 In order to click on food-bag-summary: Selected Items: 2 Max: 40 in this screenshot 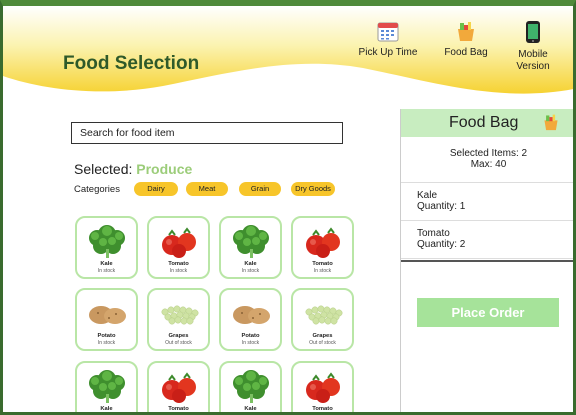, I will do `click(487, 160)`.